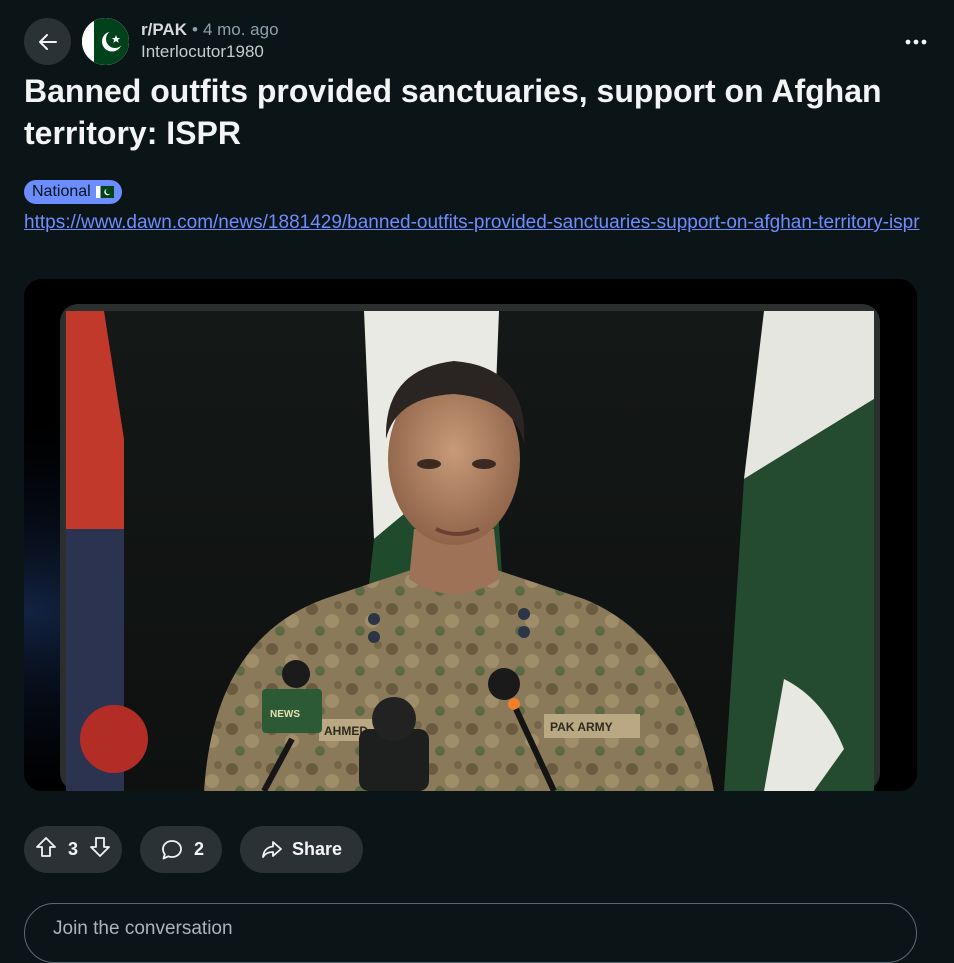 This screenshot has height=963, width=954. I want to click on comments-button: 2, so click(181, 849).